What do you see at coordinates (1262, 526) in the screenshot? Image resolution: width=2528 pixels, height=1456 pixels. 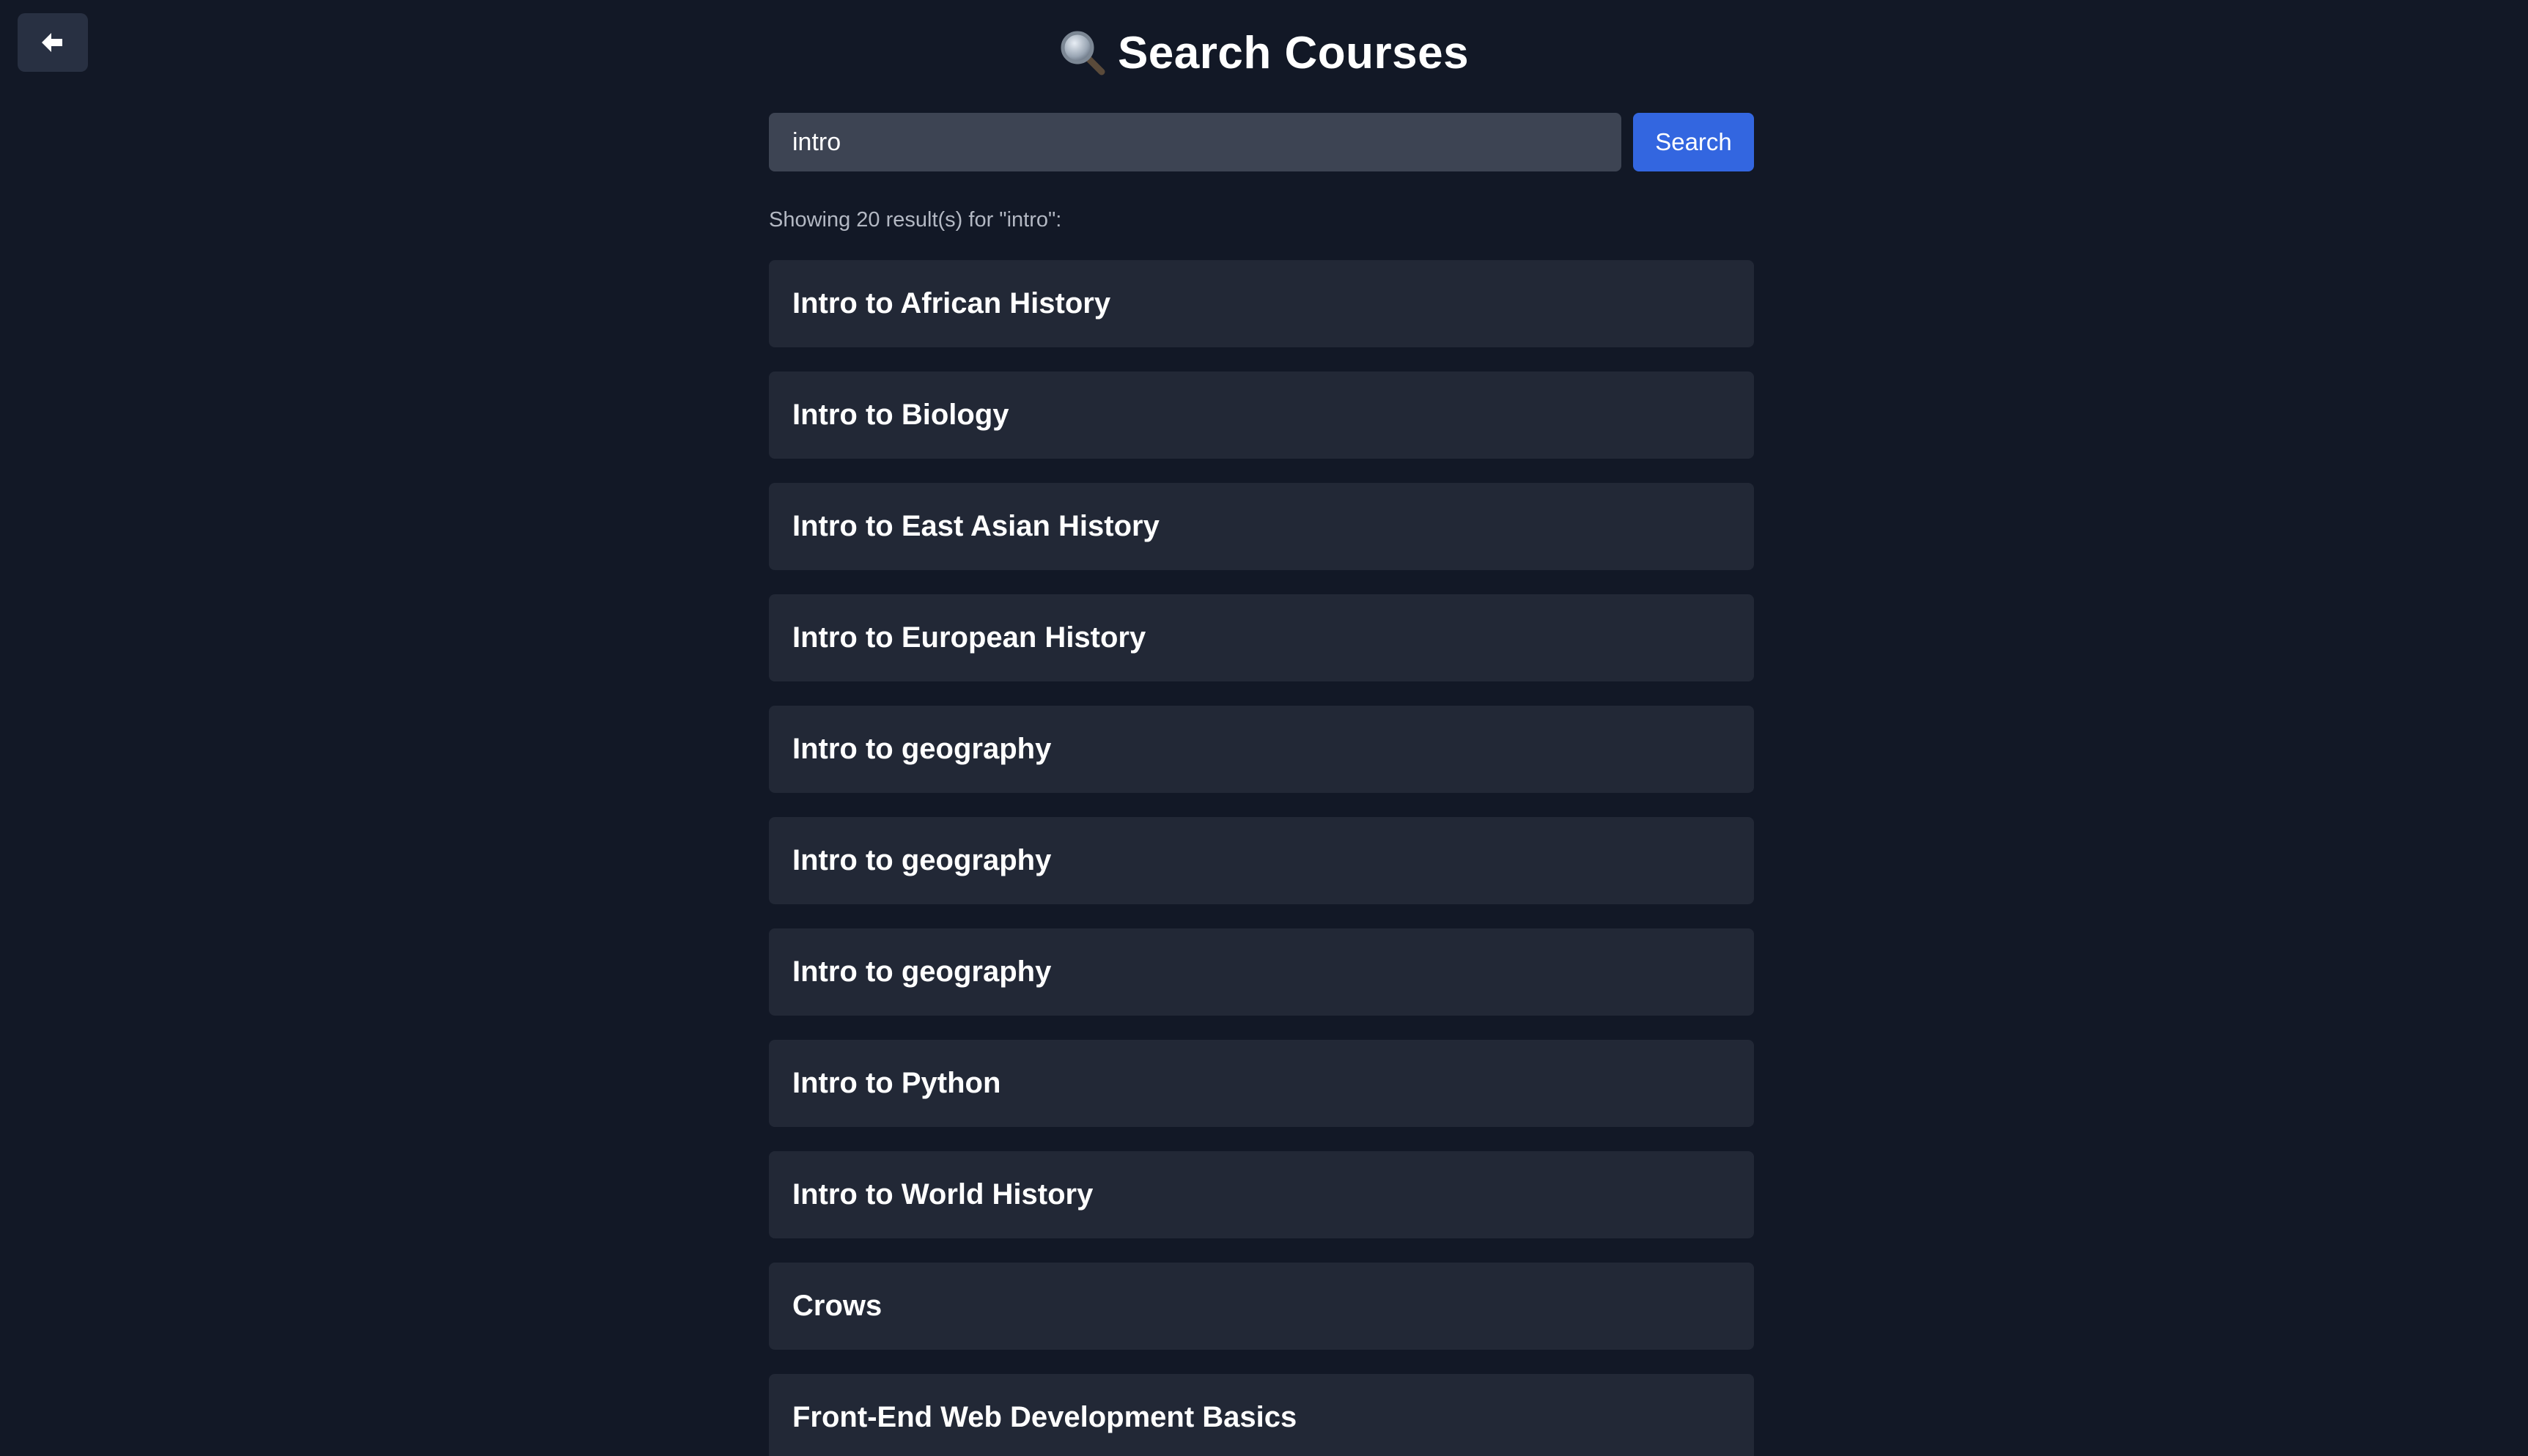 I see `result-item: Intro to East Asian History` at bounding box center [1262, 526].